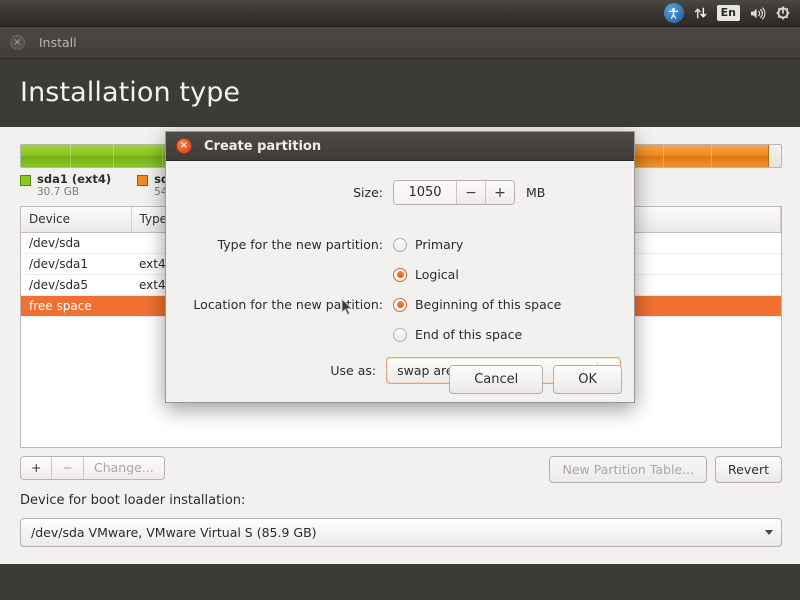 This screenshot has width=800, height=600. Describe the element at coordinates (400, 43) in the screenshot. I see `installer-titlebar: × Install` at that location.